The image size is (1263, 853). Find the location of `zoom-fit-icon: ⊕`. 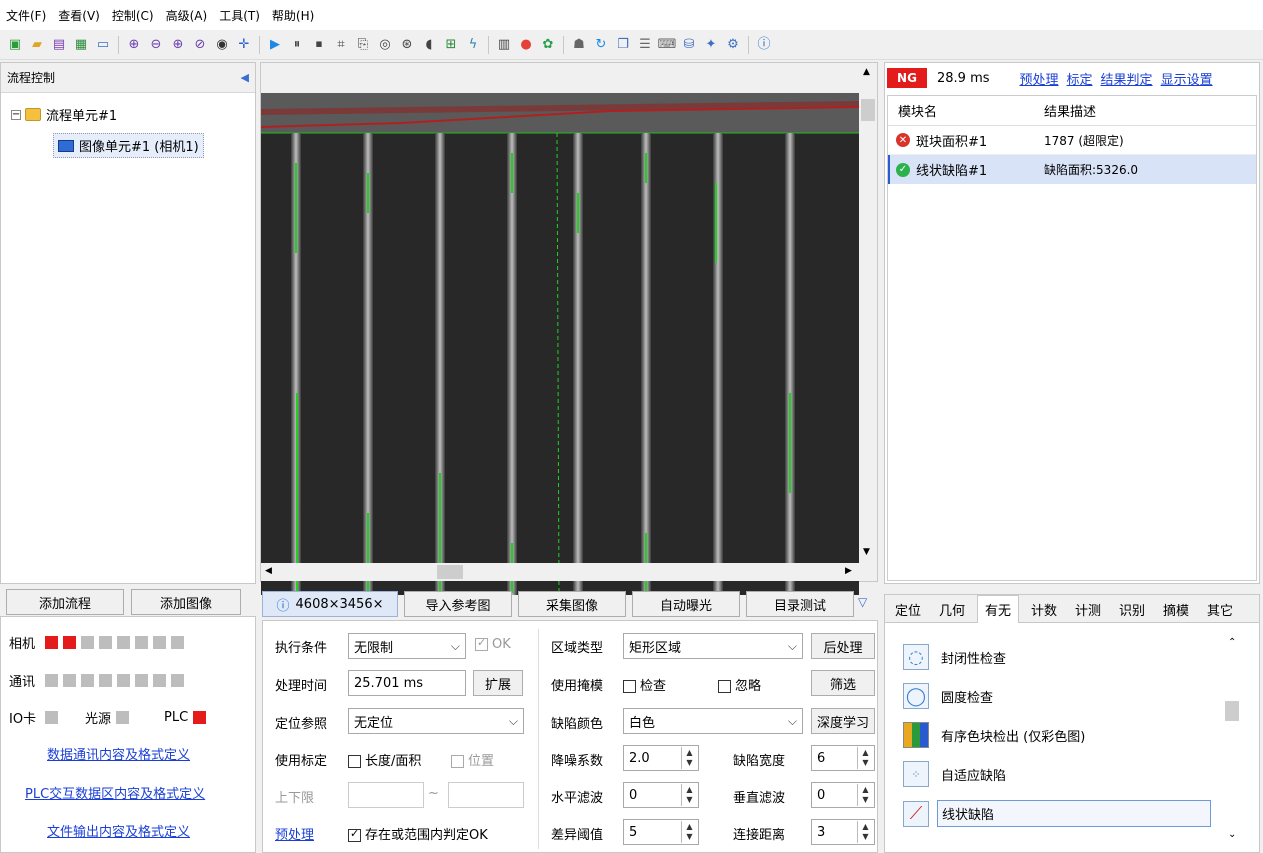

zoom-fit-icon: ⊕ is located at coordinates (134, 45).